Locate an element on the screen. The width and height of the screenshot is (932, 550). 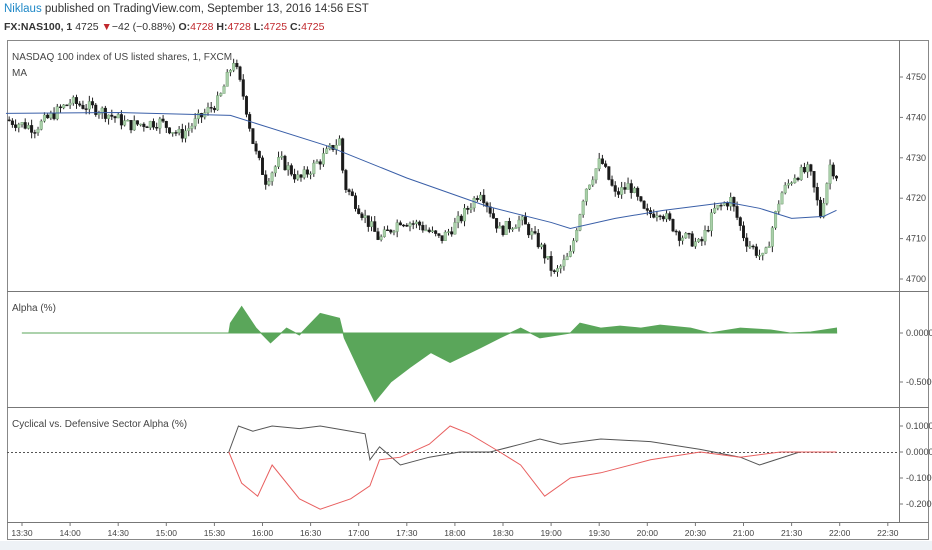
cyclical-tick-label: -0.1000 is located at coordinates (919, 478).